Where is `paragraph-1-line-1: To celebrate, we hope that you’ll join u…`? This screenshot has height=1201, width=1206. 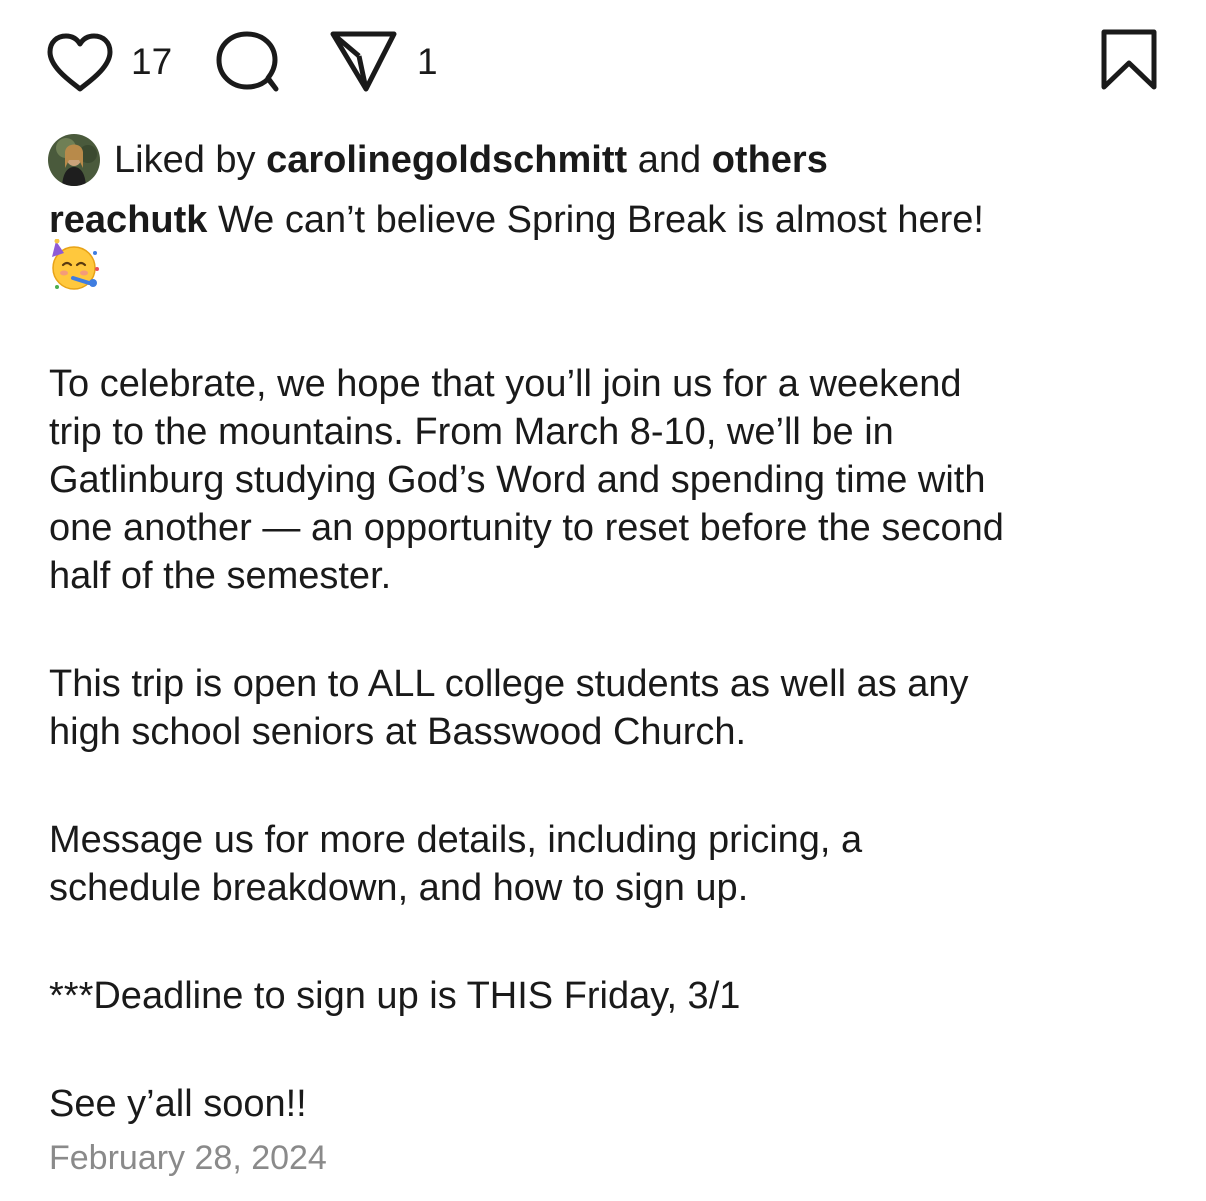 paragraph-1-line-1: To celebrate, we hope that you’ll join u… is located at coordinates (505, 384).